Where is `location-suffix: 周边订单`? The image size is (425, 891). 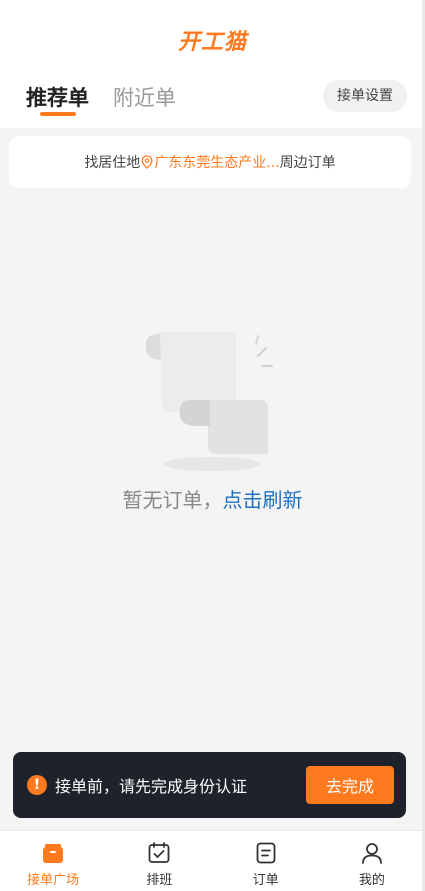
location-suffix: 周边订单 is located at coordinates (307, 163).